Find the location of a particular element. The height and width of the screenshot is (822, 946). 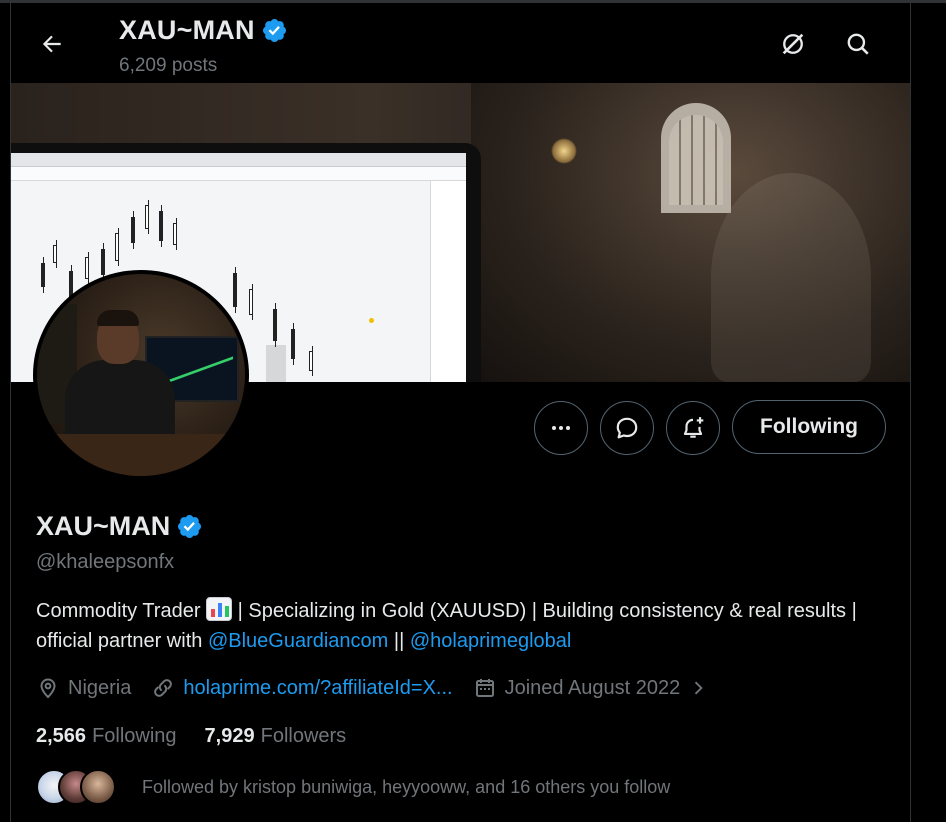

followers-stat-link: 7,929 Followers is located at coordinates (276, 736).